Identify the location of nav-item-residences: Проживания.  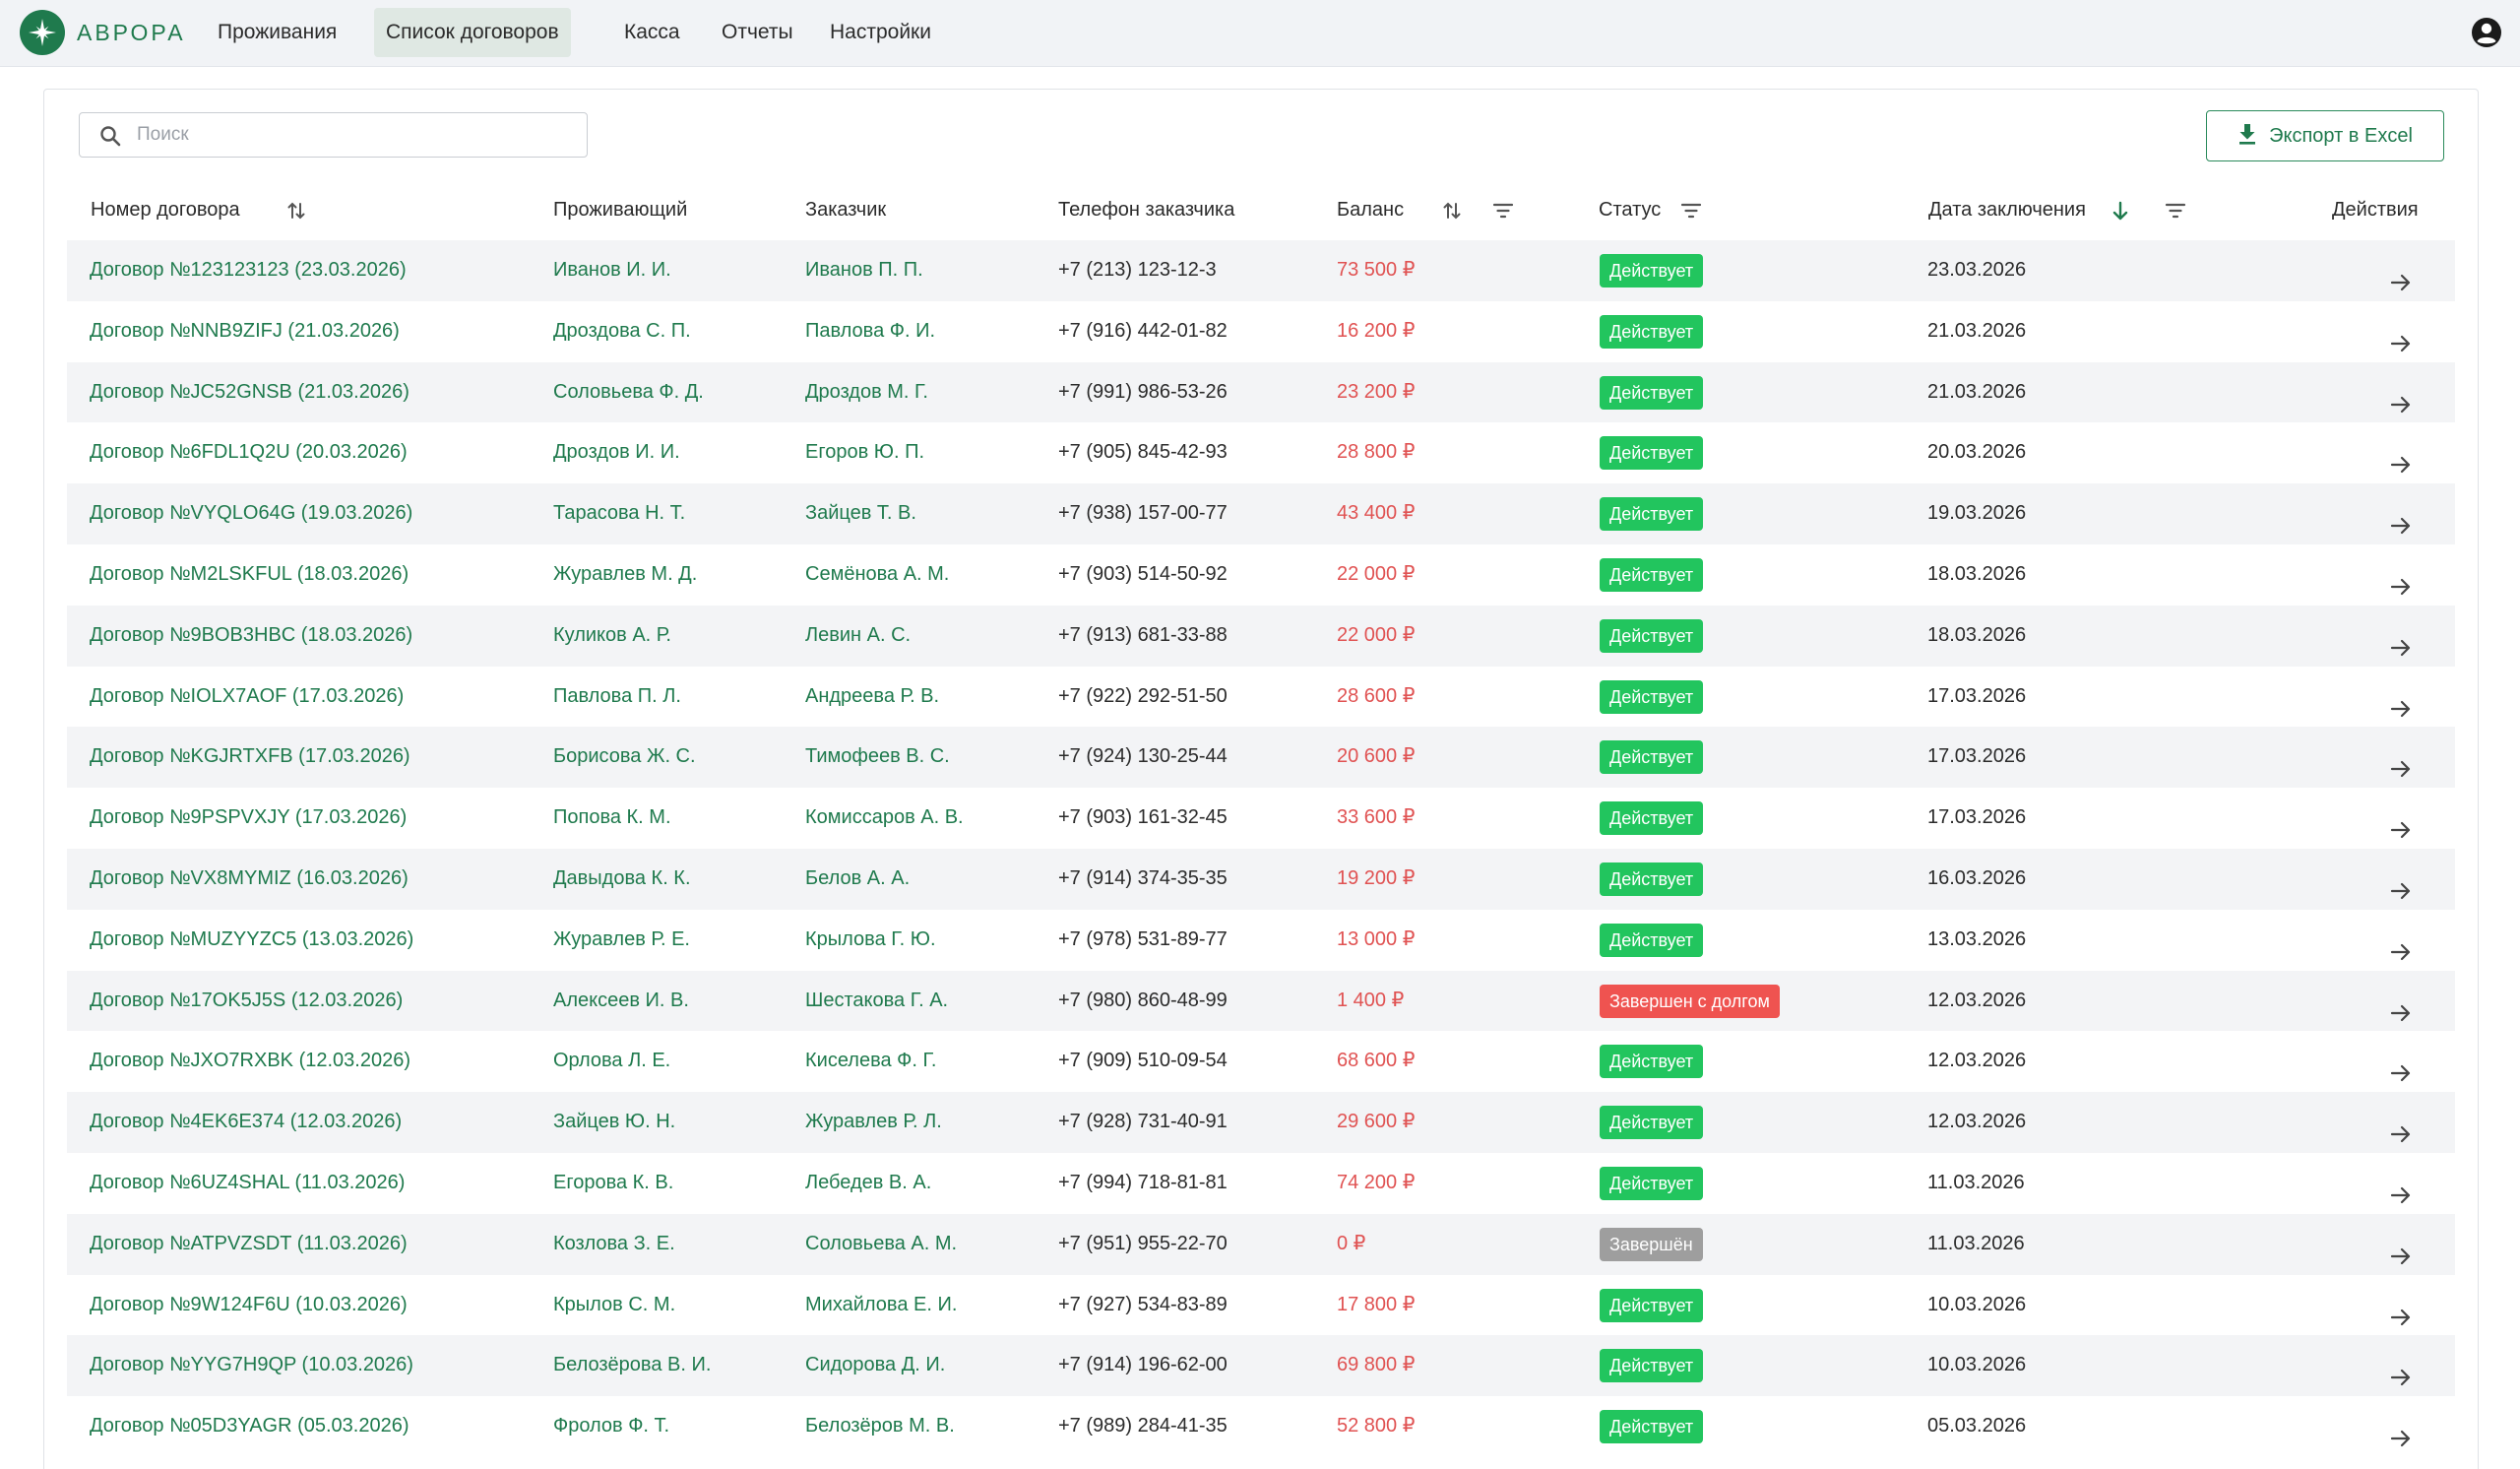
(277, 32).